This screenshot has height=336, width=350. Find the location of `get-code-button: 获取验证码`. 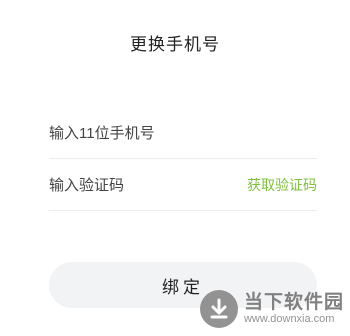

get-code-button: 获取验证码 is located at coordinates (282, 185).